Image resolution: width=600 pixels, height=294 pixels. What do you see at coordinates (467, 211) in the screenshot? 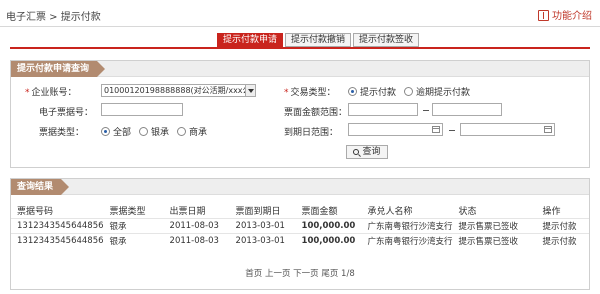
I see `col-status: 状态` at bounding box center [467, 211].